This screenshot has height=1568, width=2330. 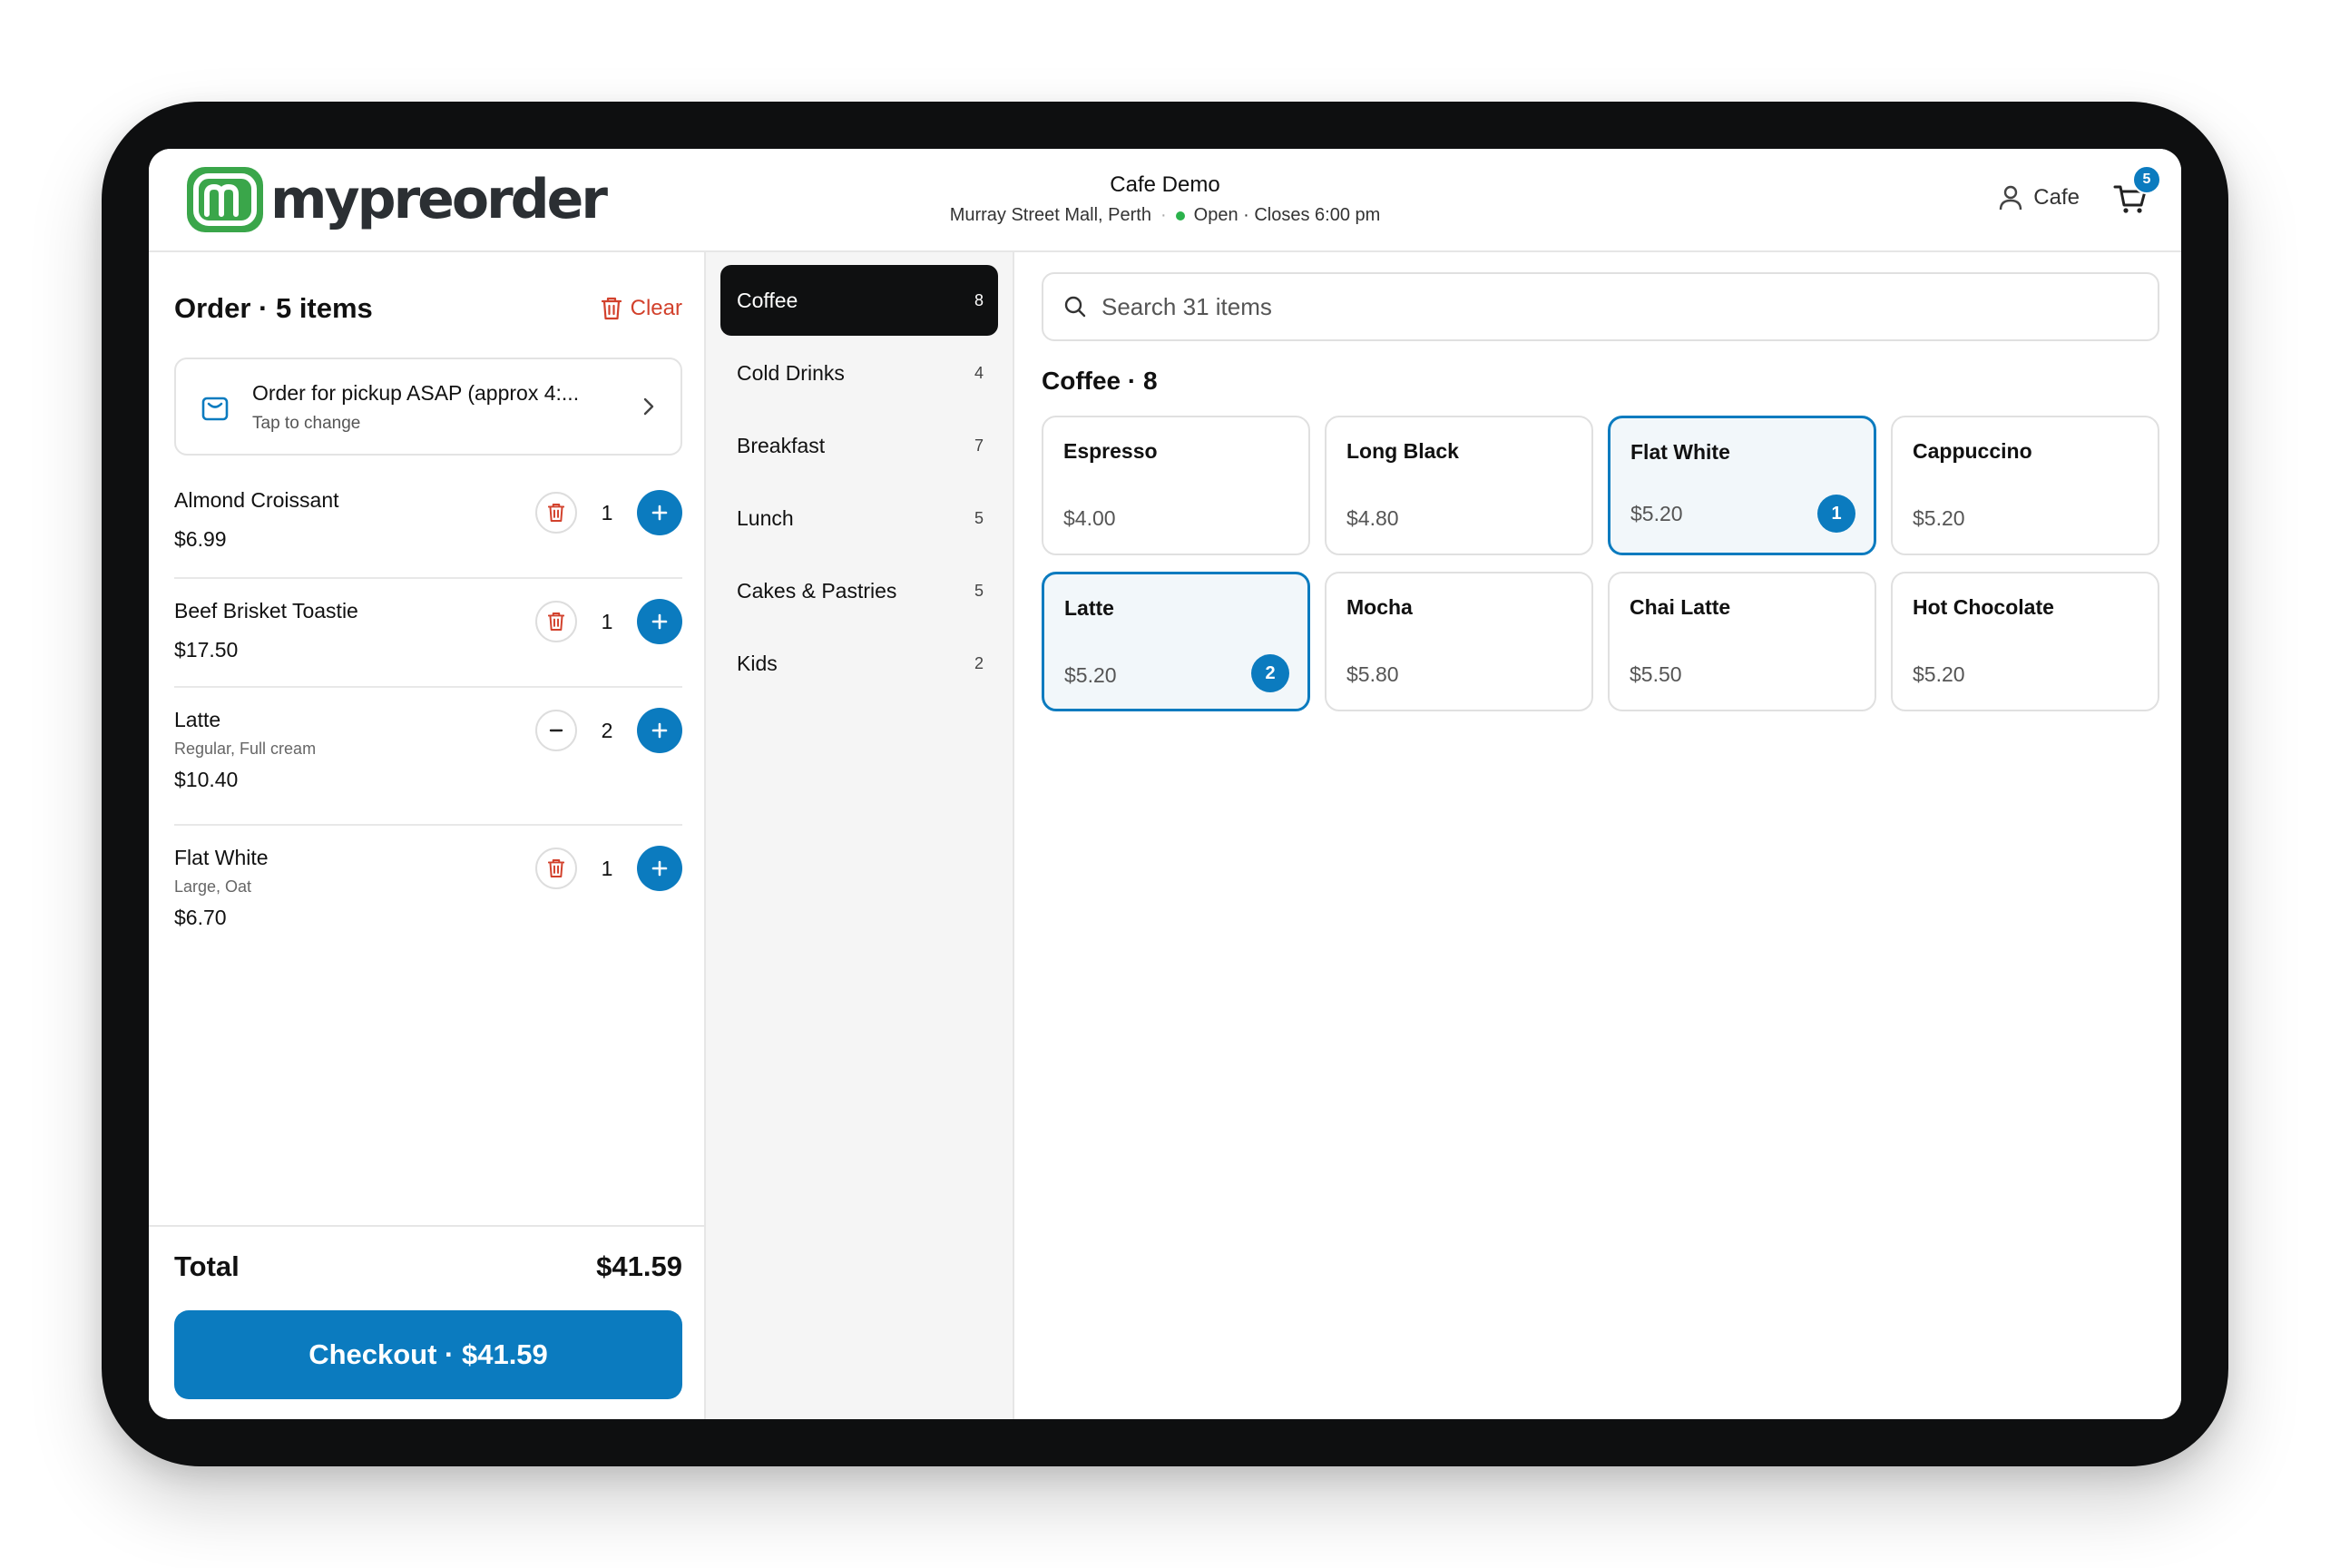 What do you see at coordinates (2025, 641) in the screenshot?
I see `product-card-hot-chocolate: Hot Chocolate $5.20` at bounding box center [2025, 641].